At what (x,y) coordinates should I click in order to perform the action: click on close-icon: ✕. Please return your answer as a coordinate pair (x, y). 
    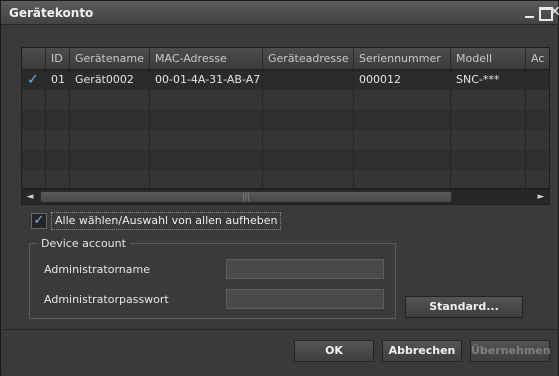
    Looking at the image, I should click on (554, 12).